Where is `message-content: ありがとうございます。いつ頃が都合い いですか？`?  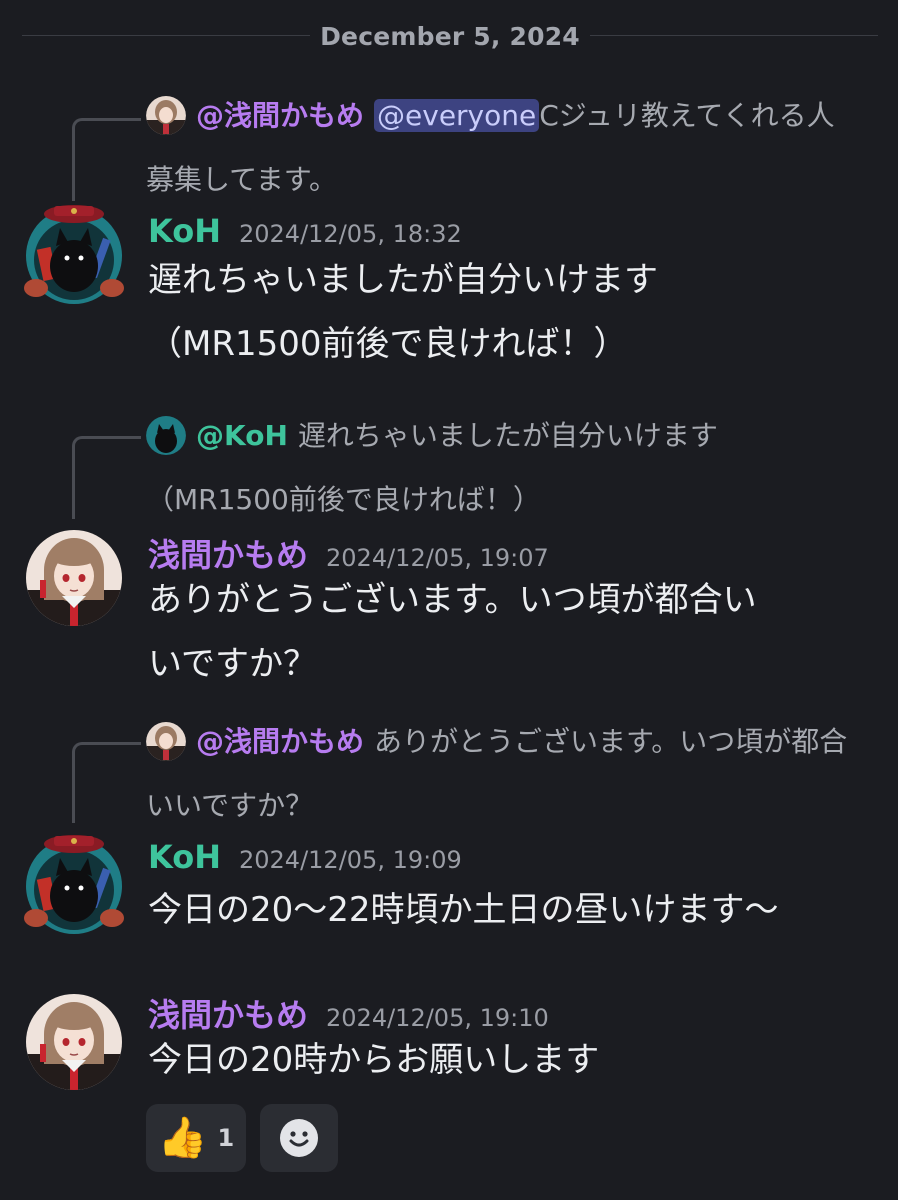
message-content: ありがとうございます。いつ頃が都合い いですか？ is located at coordinates (503, 632).